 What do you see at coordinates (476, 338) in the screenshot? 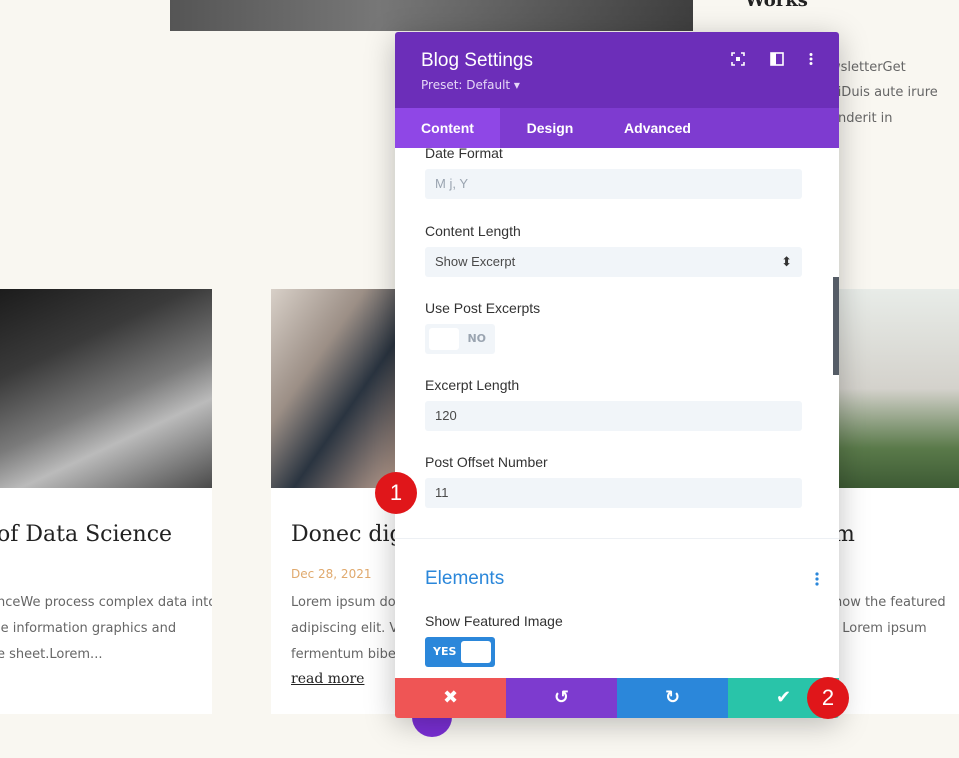
I see `toggle-state-label: NO` at bounding box center [476, 338].